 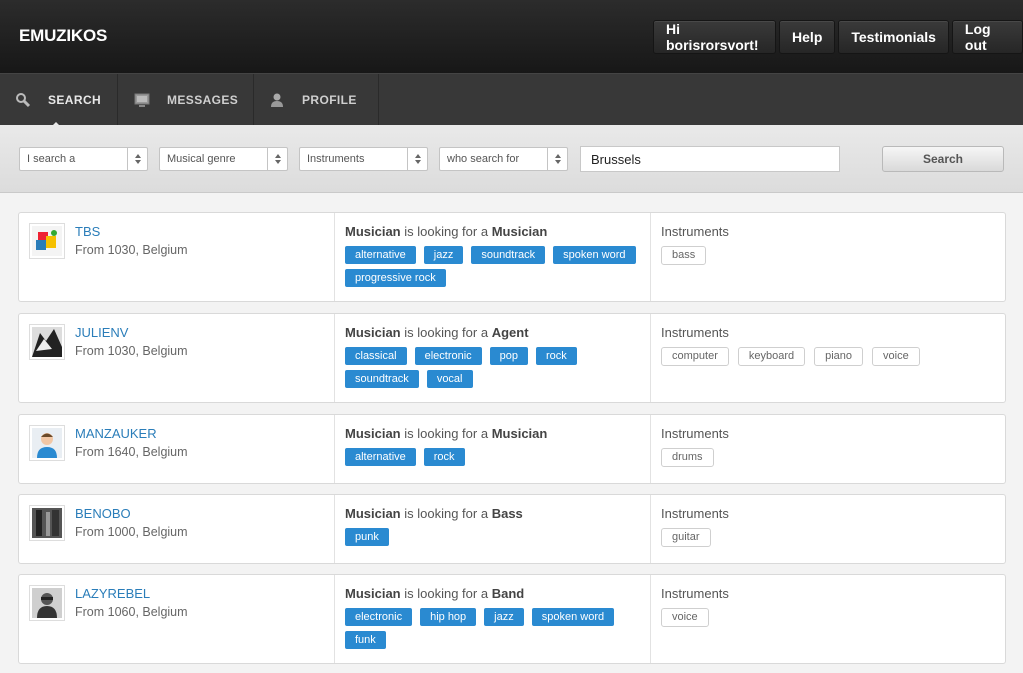 What do you see at coordinates (395, 278) in the screenshot?
I see `genre-tag: progressive rock` at bounding box center [395, 278].